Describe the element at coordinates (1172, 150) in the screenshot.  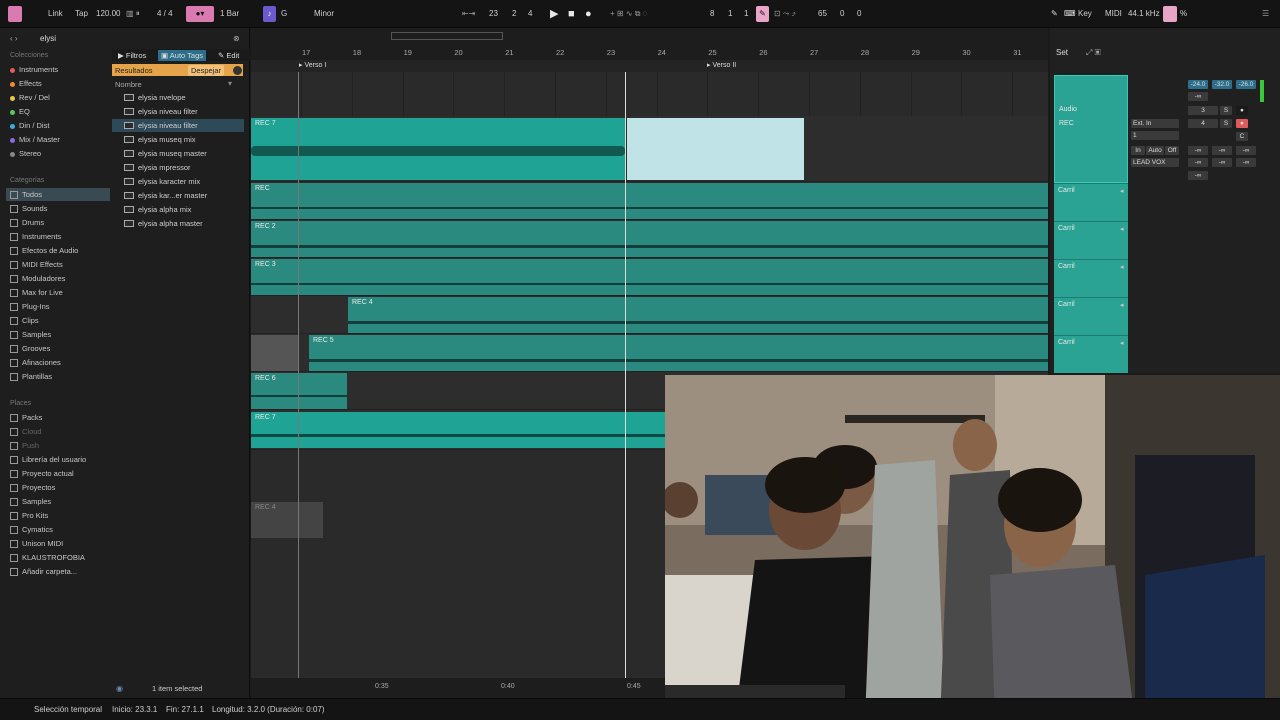
I see `monitor-off-button: Off` at that location.